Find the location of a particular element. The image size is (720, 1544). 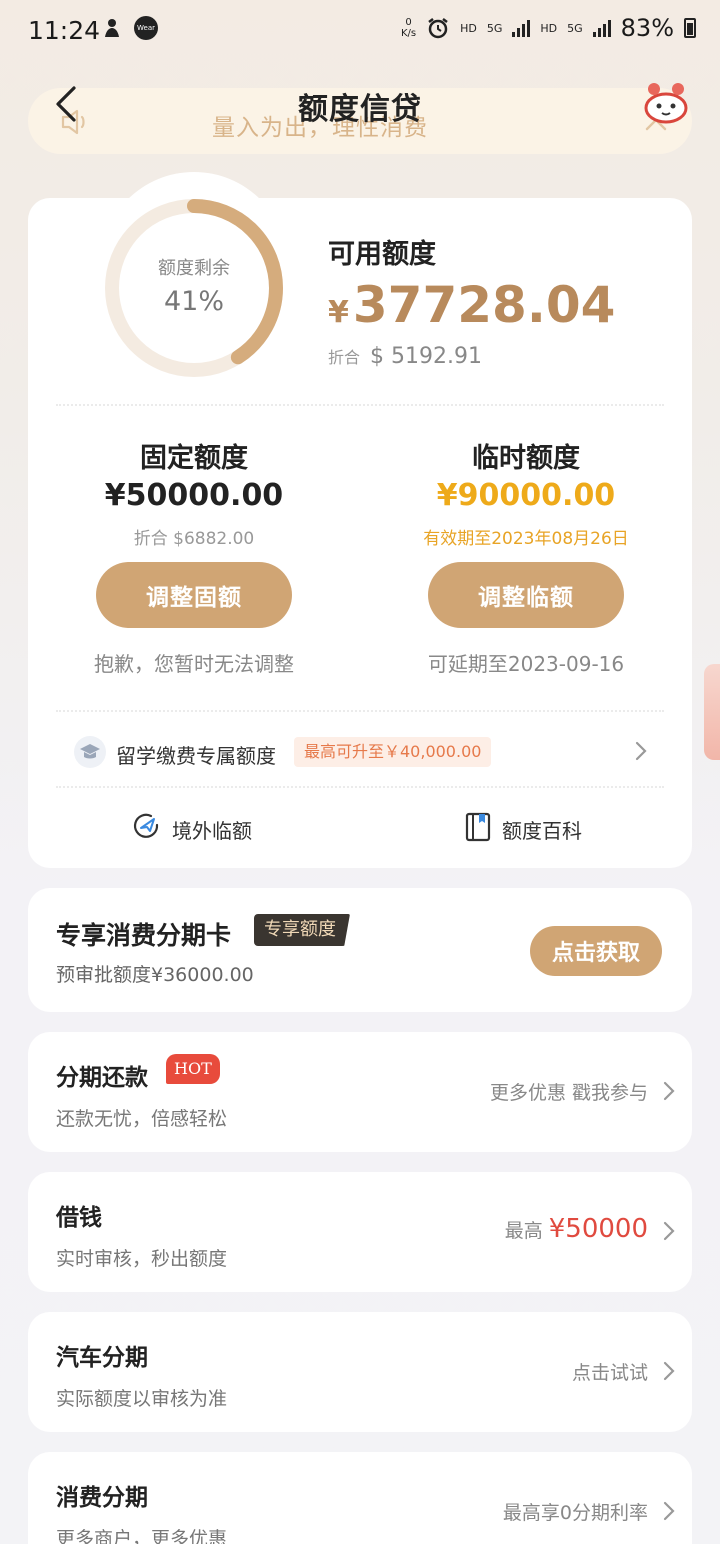

study-label: 留学缴费专属额度 is located at coordinates (196, 756).